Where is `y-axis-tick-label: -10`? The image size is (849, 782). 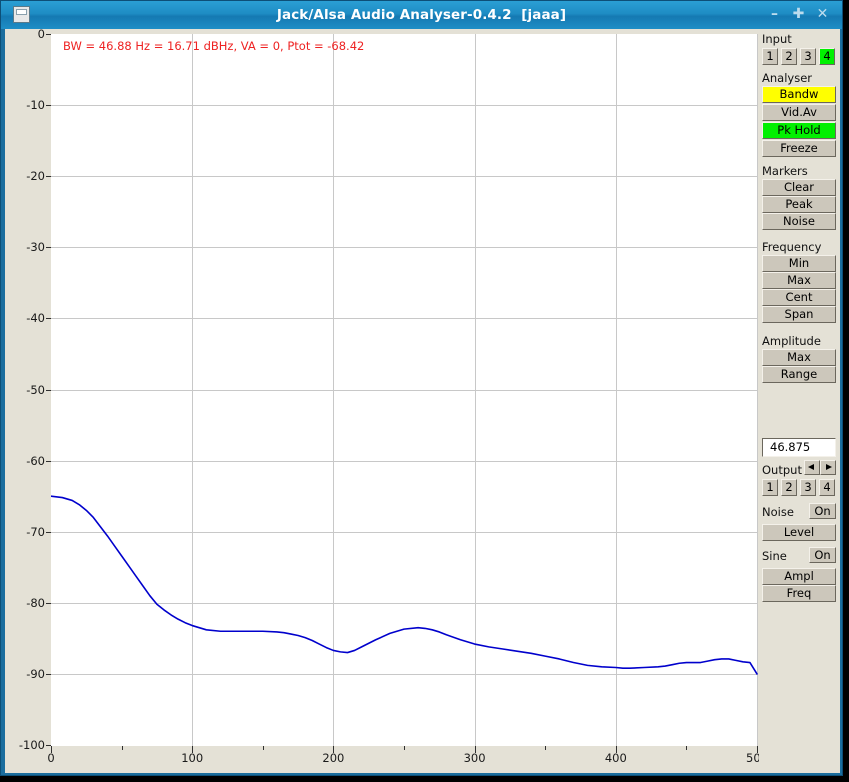
y-axis-tick-label: -10 is located at coordinates (35, 105).